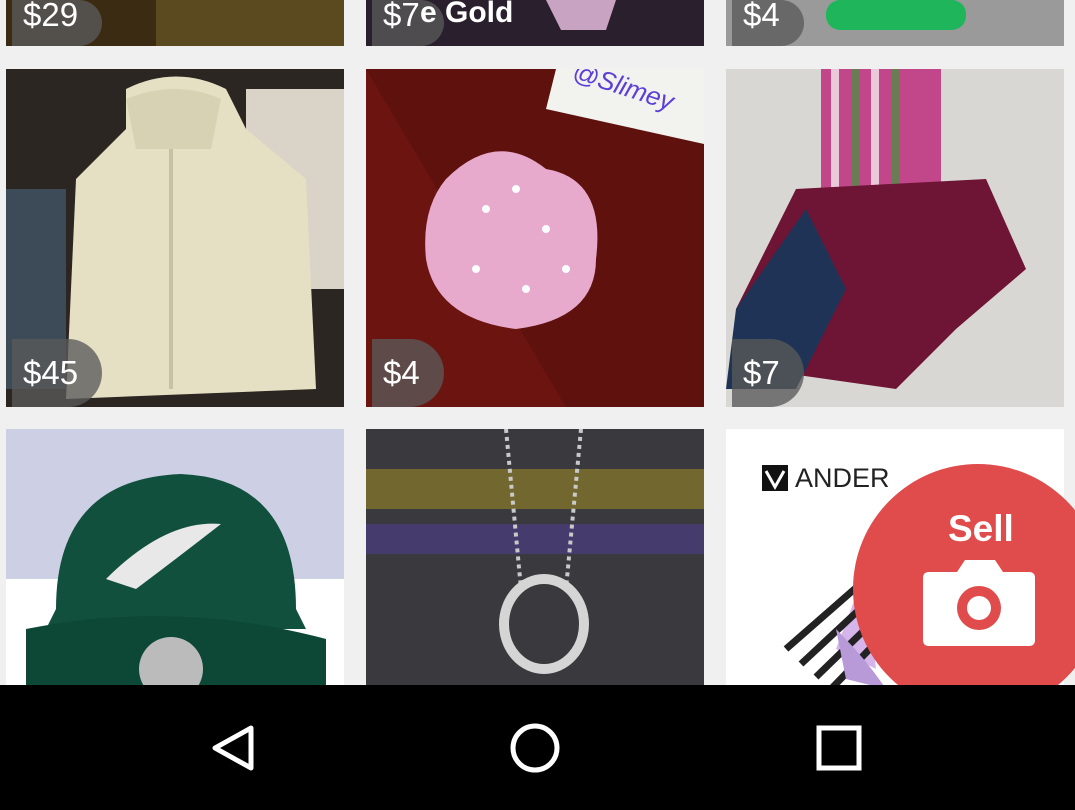 The image size is (1075, 810). I want to click on price-badge: $7, so click(768, 373).